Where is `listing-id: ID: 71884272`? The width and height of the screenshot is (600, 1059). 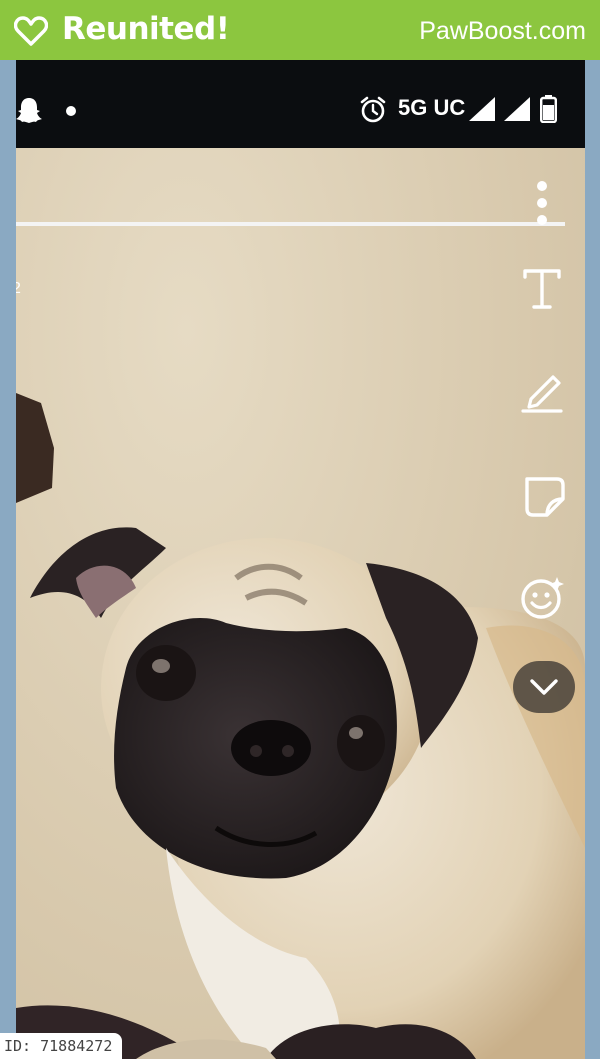
listing-id: ID: 71884272 is located at coordinates (61, 1046).